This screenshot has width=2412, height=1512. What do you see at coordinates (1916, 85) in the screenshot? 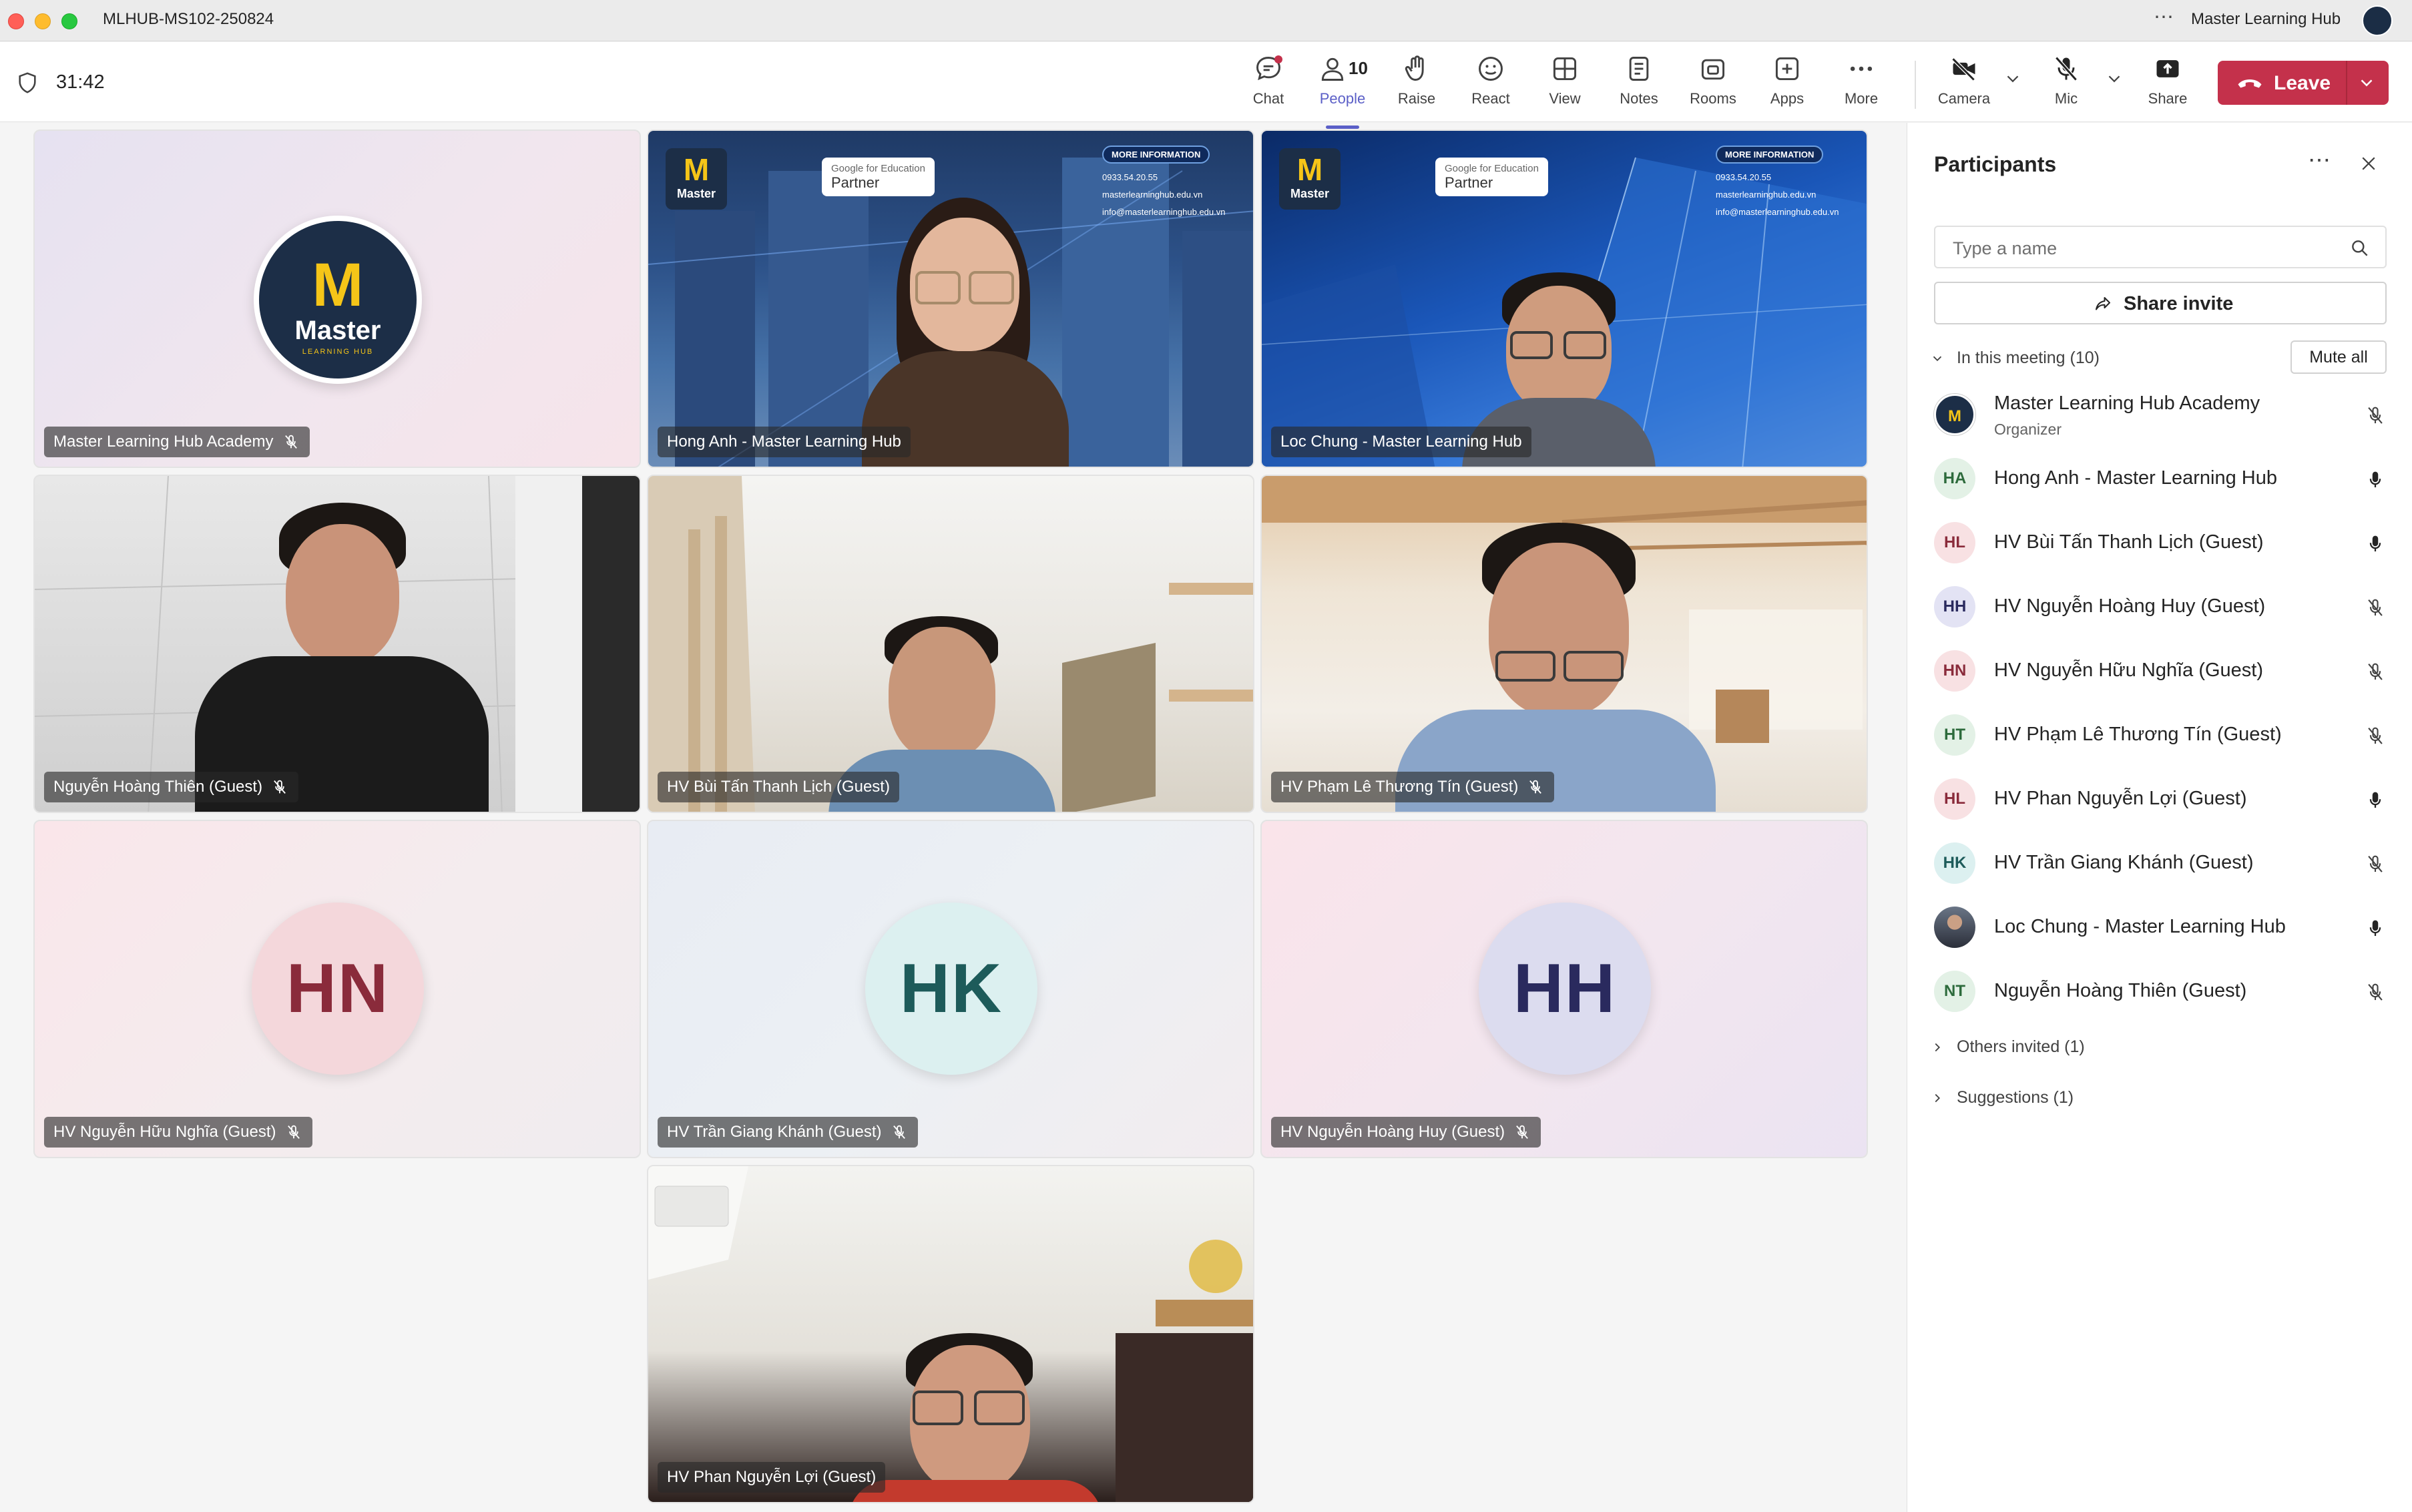
I see `toolbar-divider` at bounding box center [1916, 85].